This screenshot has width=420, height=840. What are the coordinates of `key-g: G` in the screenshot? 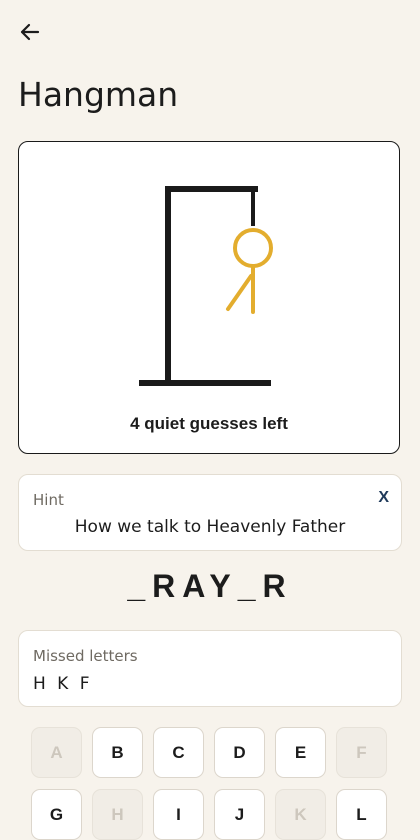 It's located at (56, 814).